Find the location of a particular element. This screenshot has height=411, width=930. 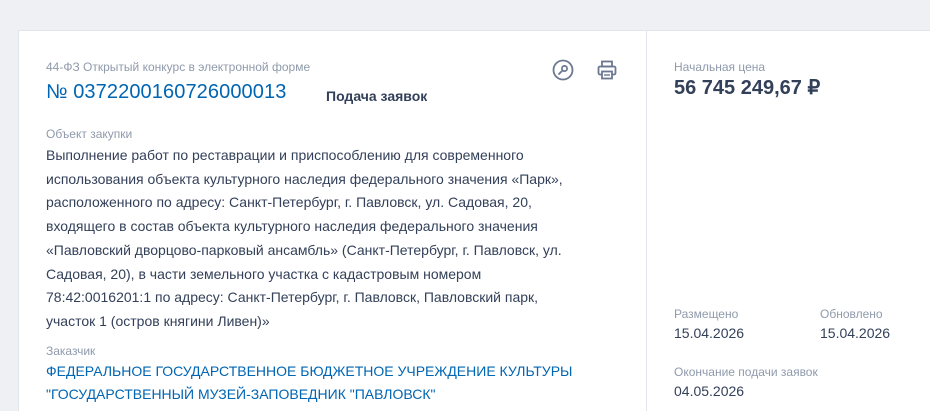

status-badge: Подача заявок is located at coordinates (377, 96).